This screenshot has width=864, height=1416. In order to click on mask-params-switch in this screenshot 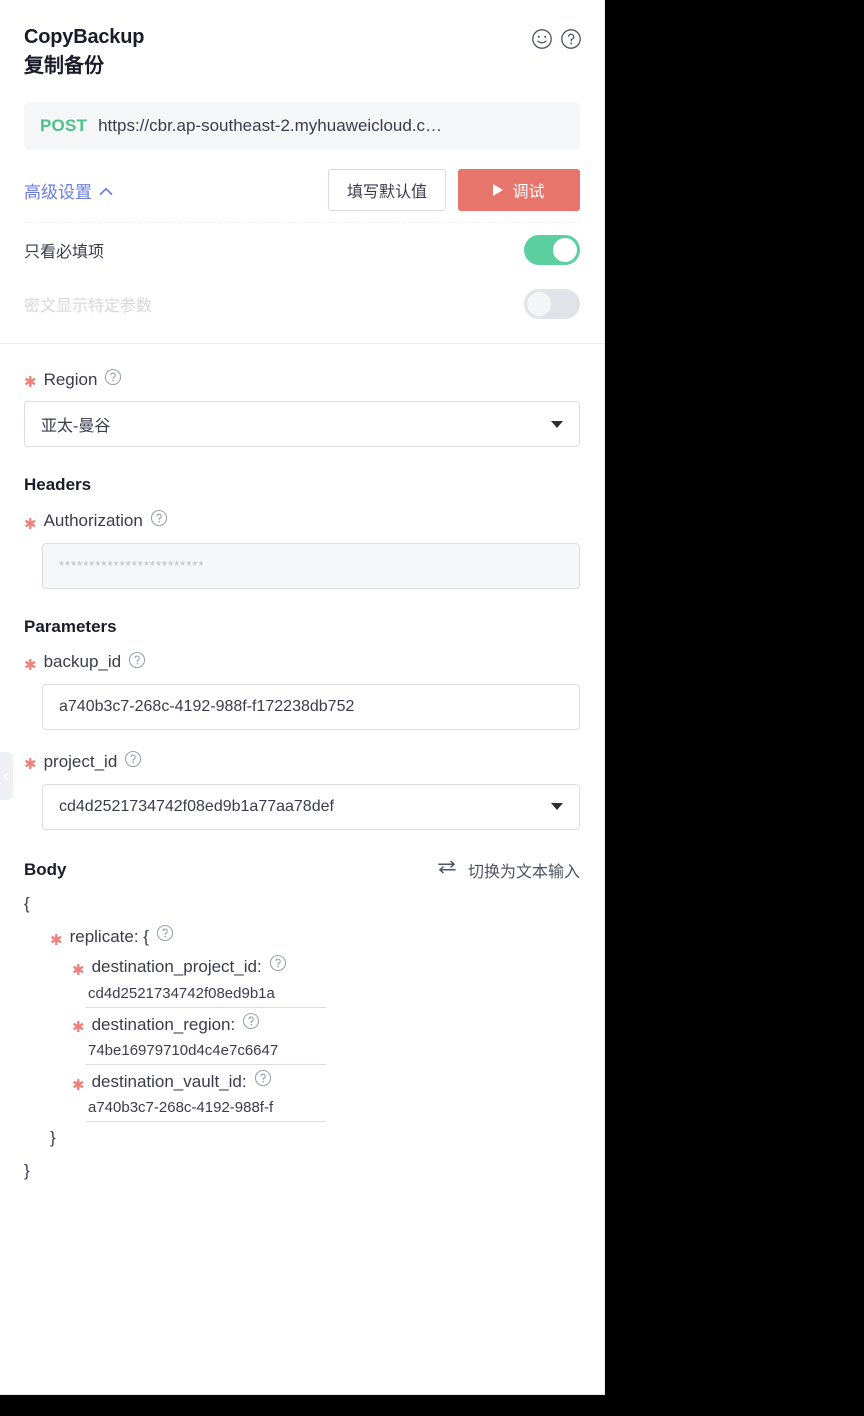, I will do `click(552, 304)`.